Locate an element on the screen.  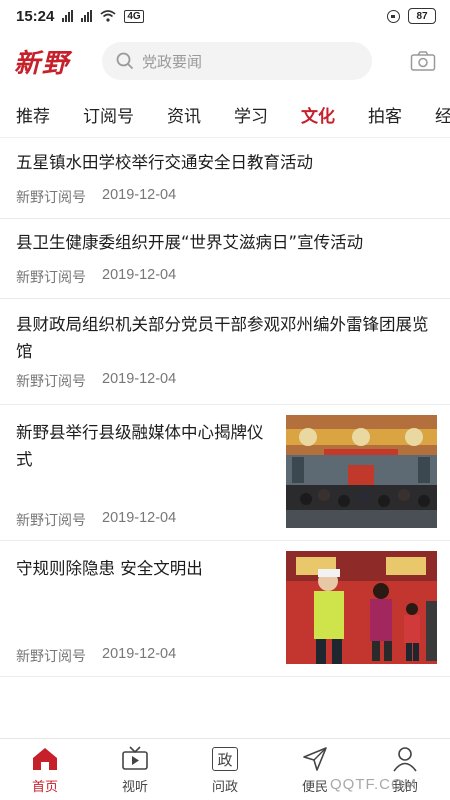
nav-label: 视听 is located at coordinates (134, 787).